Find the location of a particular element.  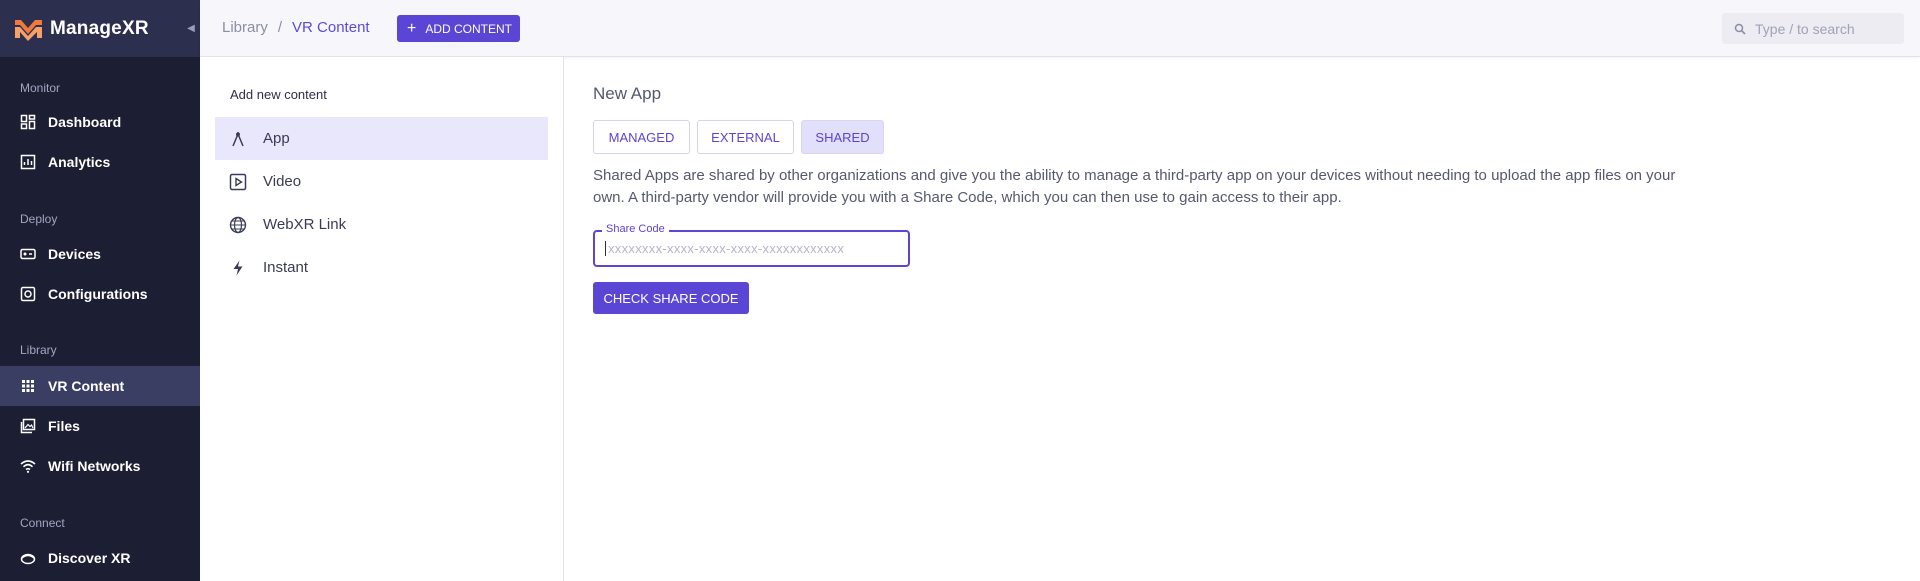

content-type-title: Add new content is located at coordinates (278, 94).